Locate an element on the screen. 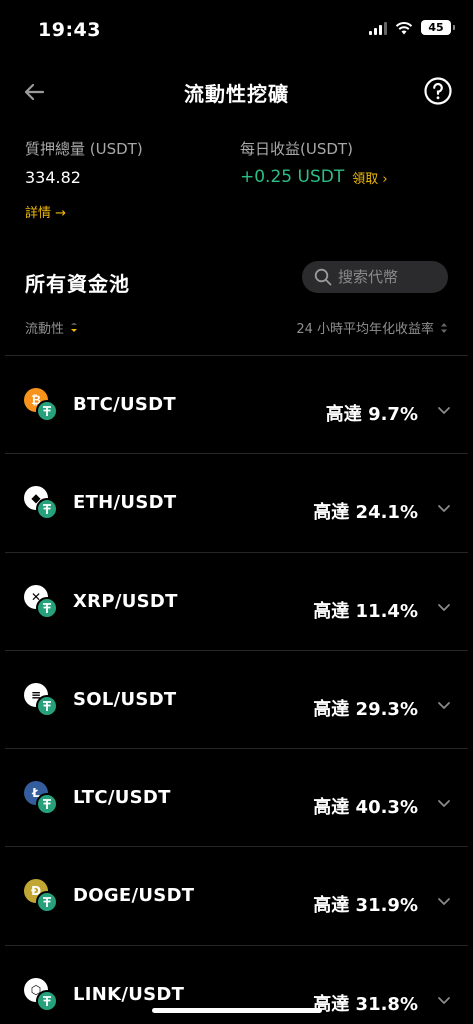 The height and width of the screenshot is (1024, 473). staked-total: 質押總量 (USDT) 334.82 is located at coordinates (84, 162).